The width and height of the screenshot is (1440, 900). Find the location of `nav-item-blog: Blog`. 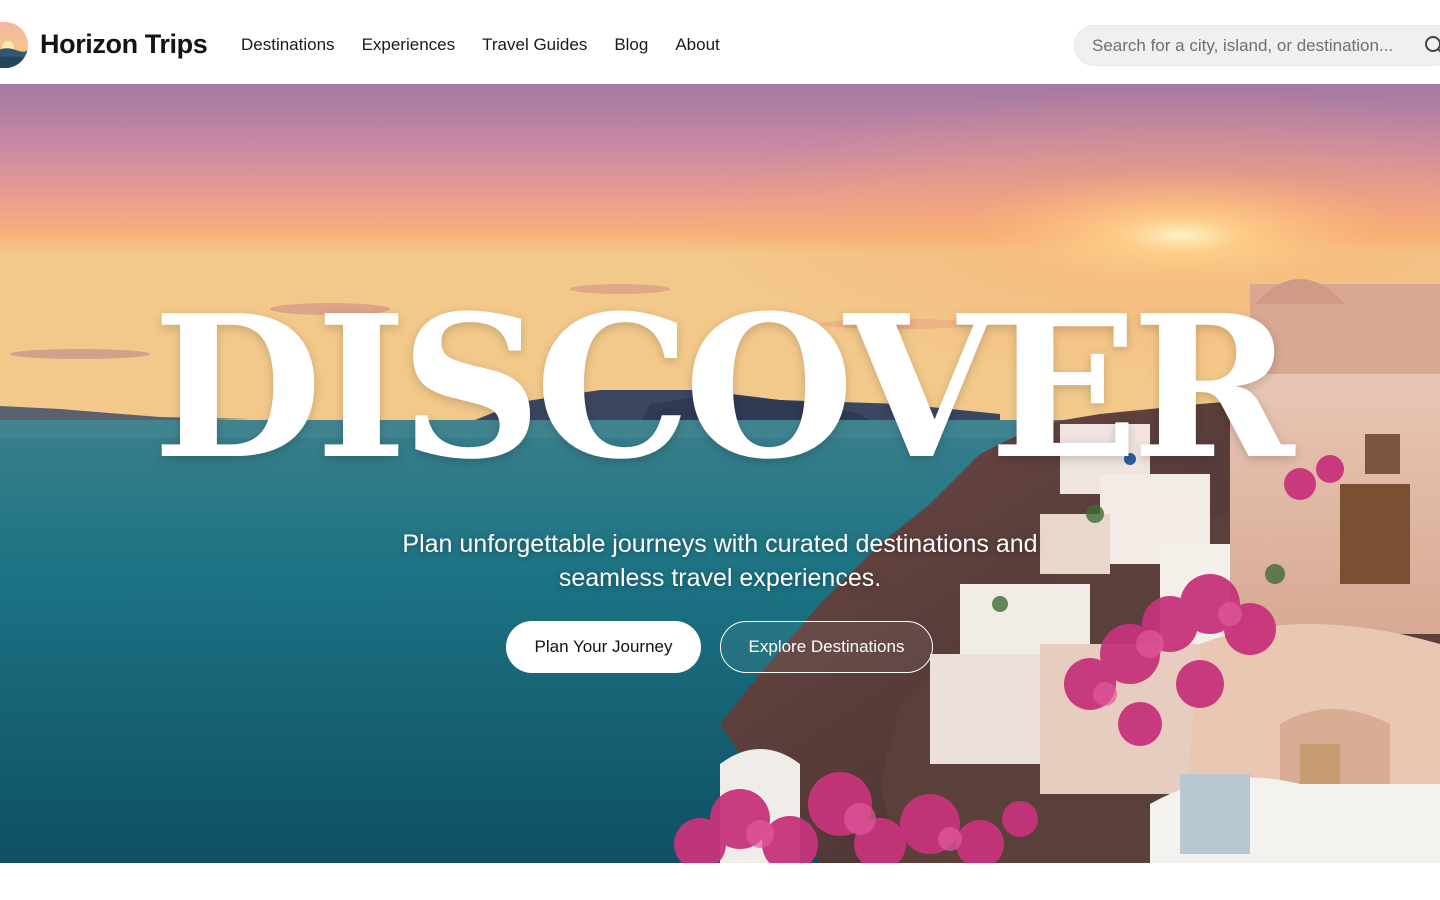

nav-item-blog: Blog is located at coordinates (631, 45).